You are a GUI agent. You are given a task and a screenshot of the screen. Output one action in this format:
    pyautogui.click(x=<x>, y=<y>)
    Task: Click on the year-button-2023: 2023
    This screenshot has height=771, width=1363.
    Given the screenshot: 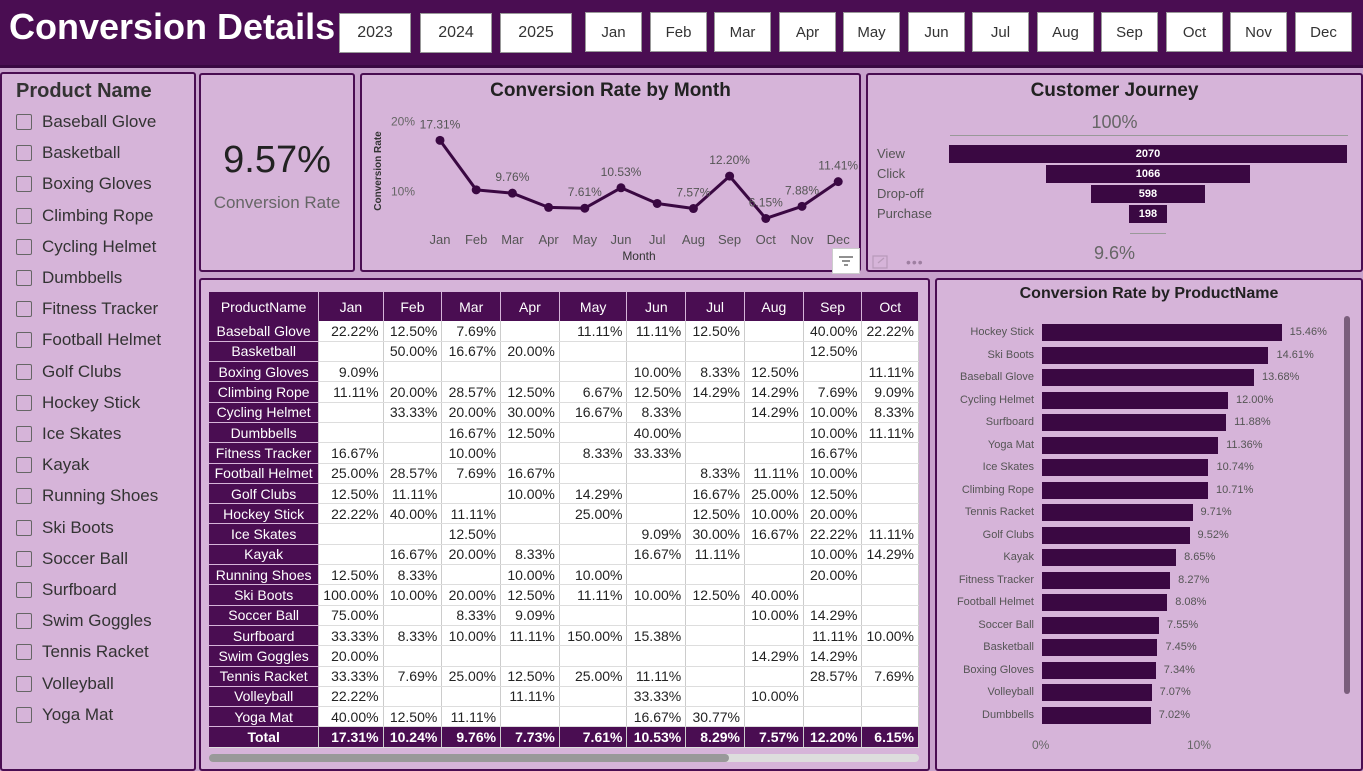 What is the action you would take?
    pyautogui.click(x=375, y=33)
    